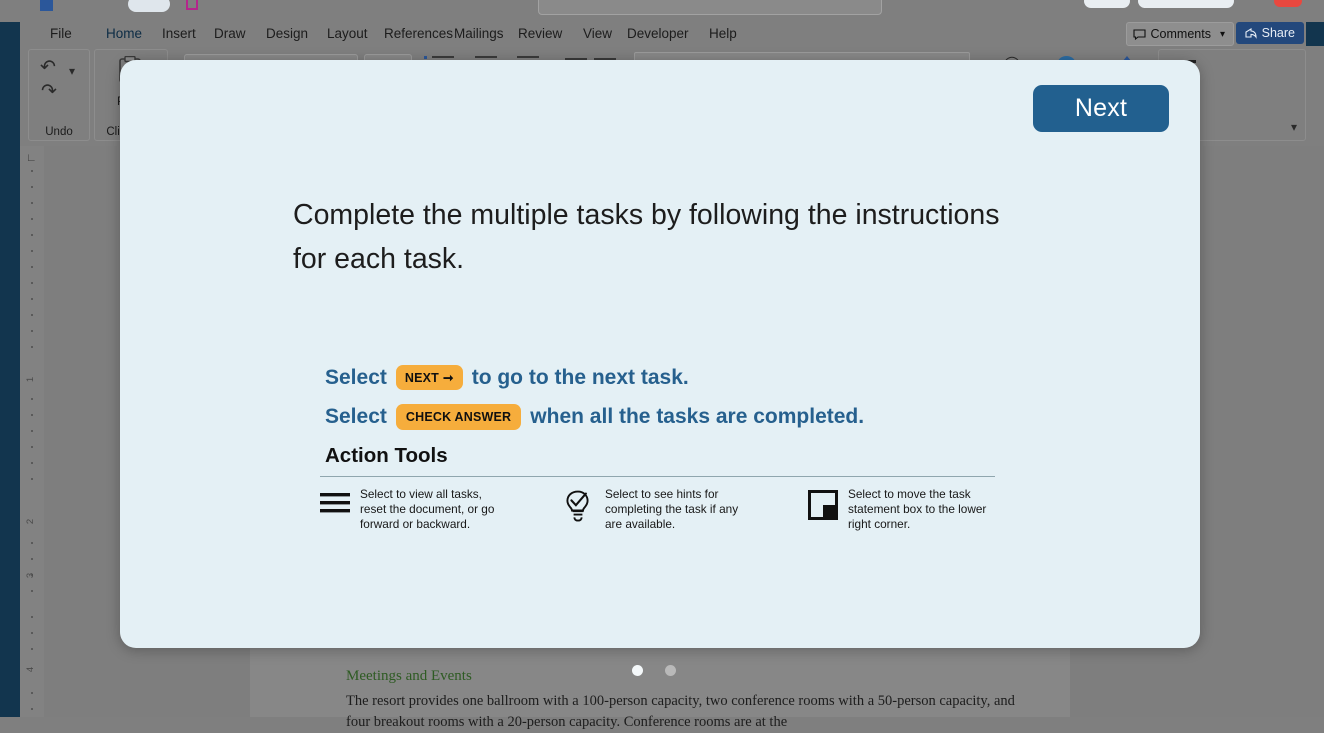 This screenshot has width=1324, height=733. Describe the element at coordinates (31, 521) in the screenshot. I see `ruler-mark-2: 2` at that location.